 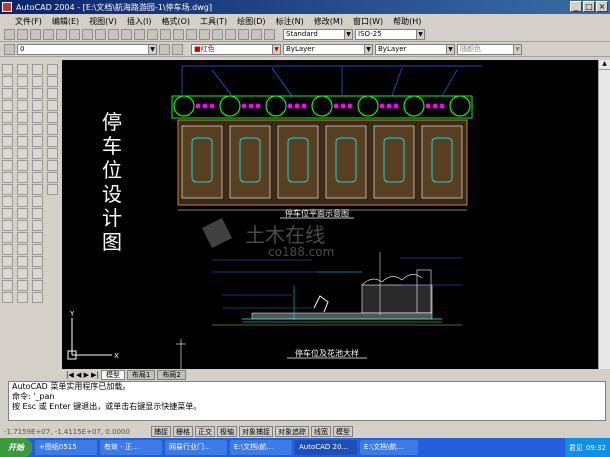 What do you see at coordinates (489, 49) in the screenshot?
I see `plotstyle-select: 随颜色 ▼` at bounding box center [489, 49].